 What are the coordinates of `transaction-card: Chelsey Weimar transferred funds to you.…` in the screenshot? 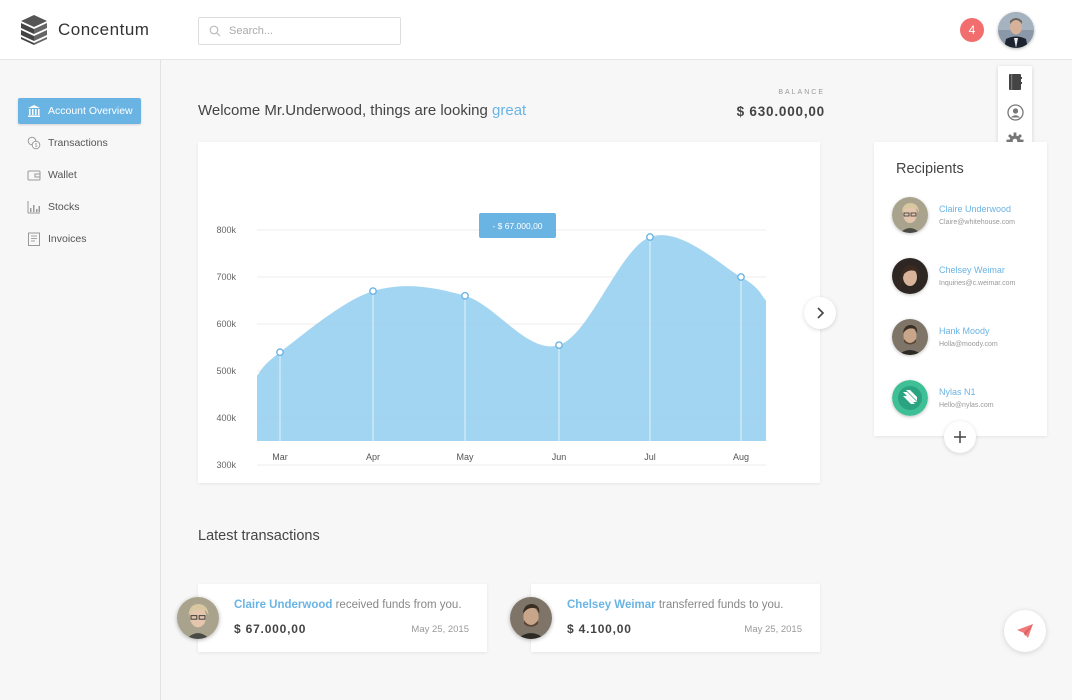 It's located at (675, 618).